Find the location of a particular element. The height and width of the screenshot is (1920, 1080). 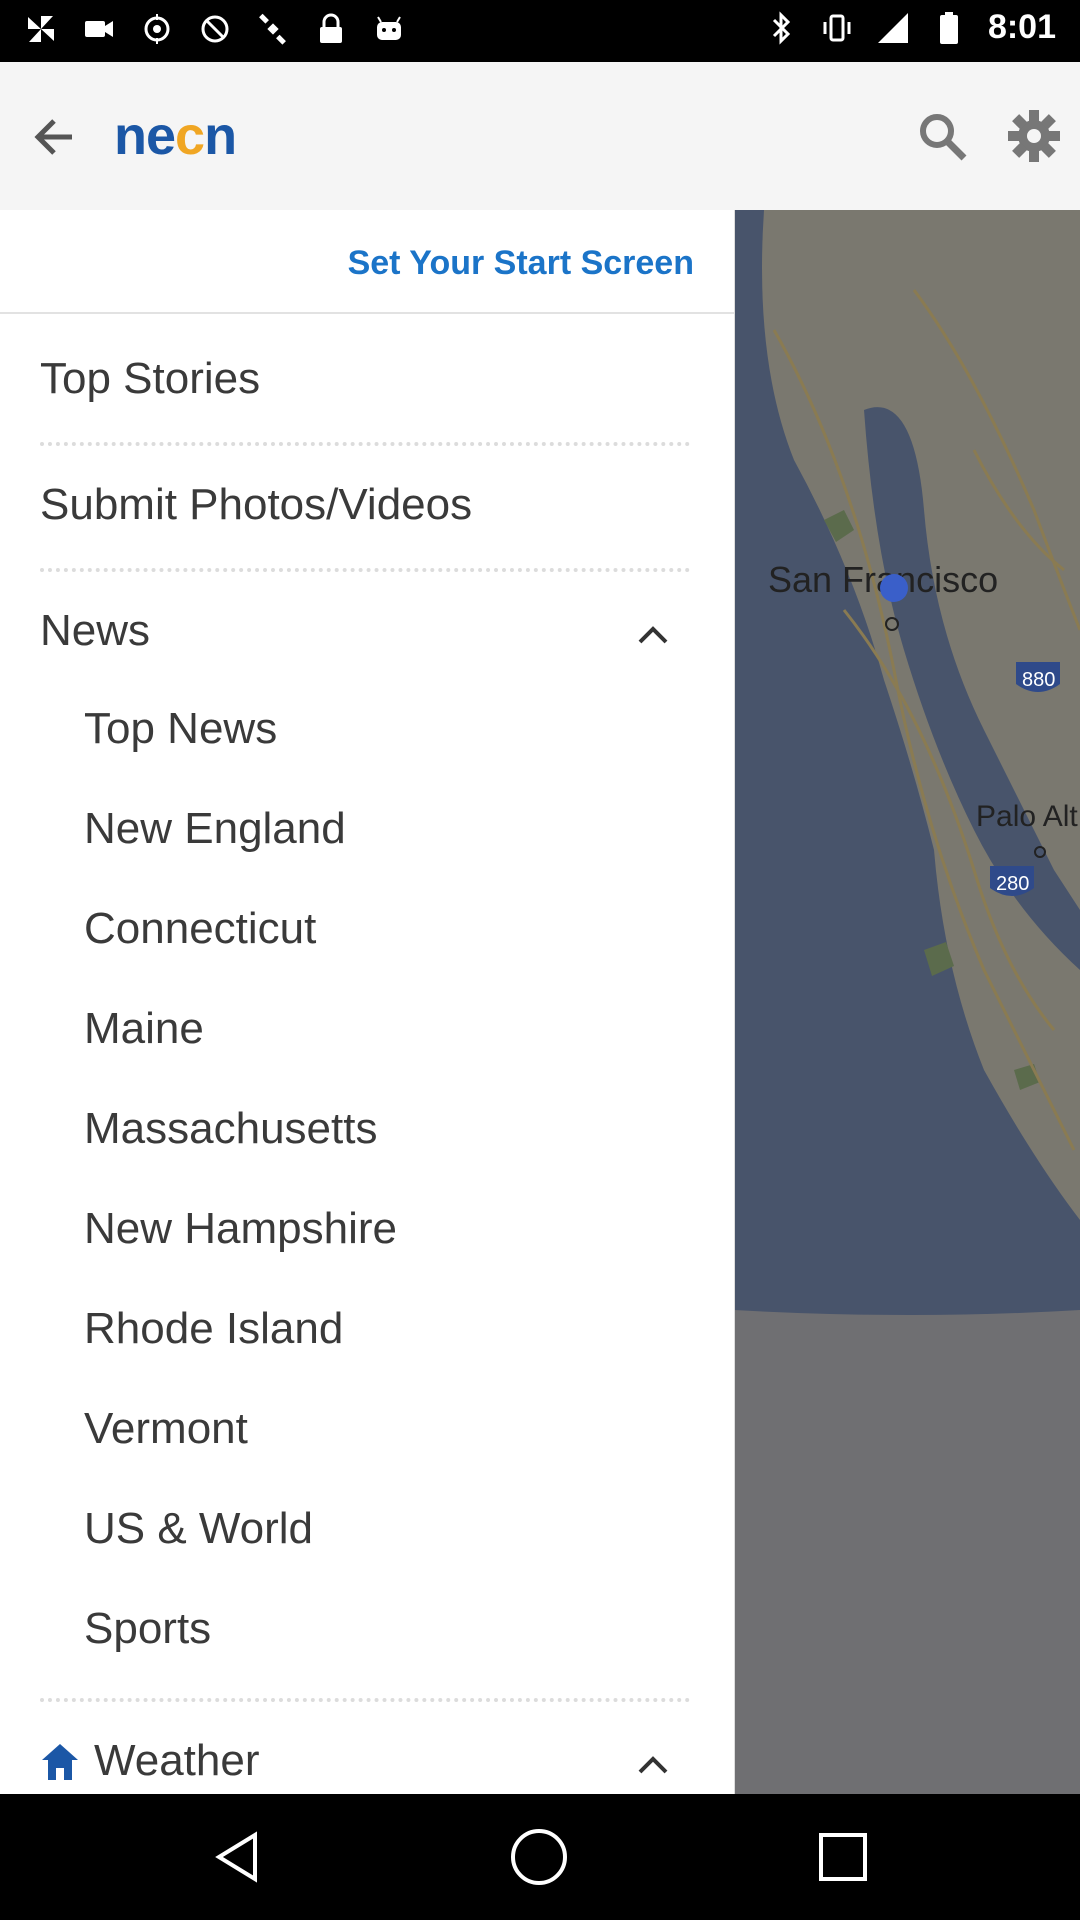

current-location-marker is located at coordinates (894, 588).